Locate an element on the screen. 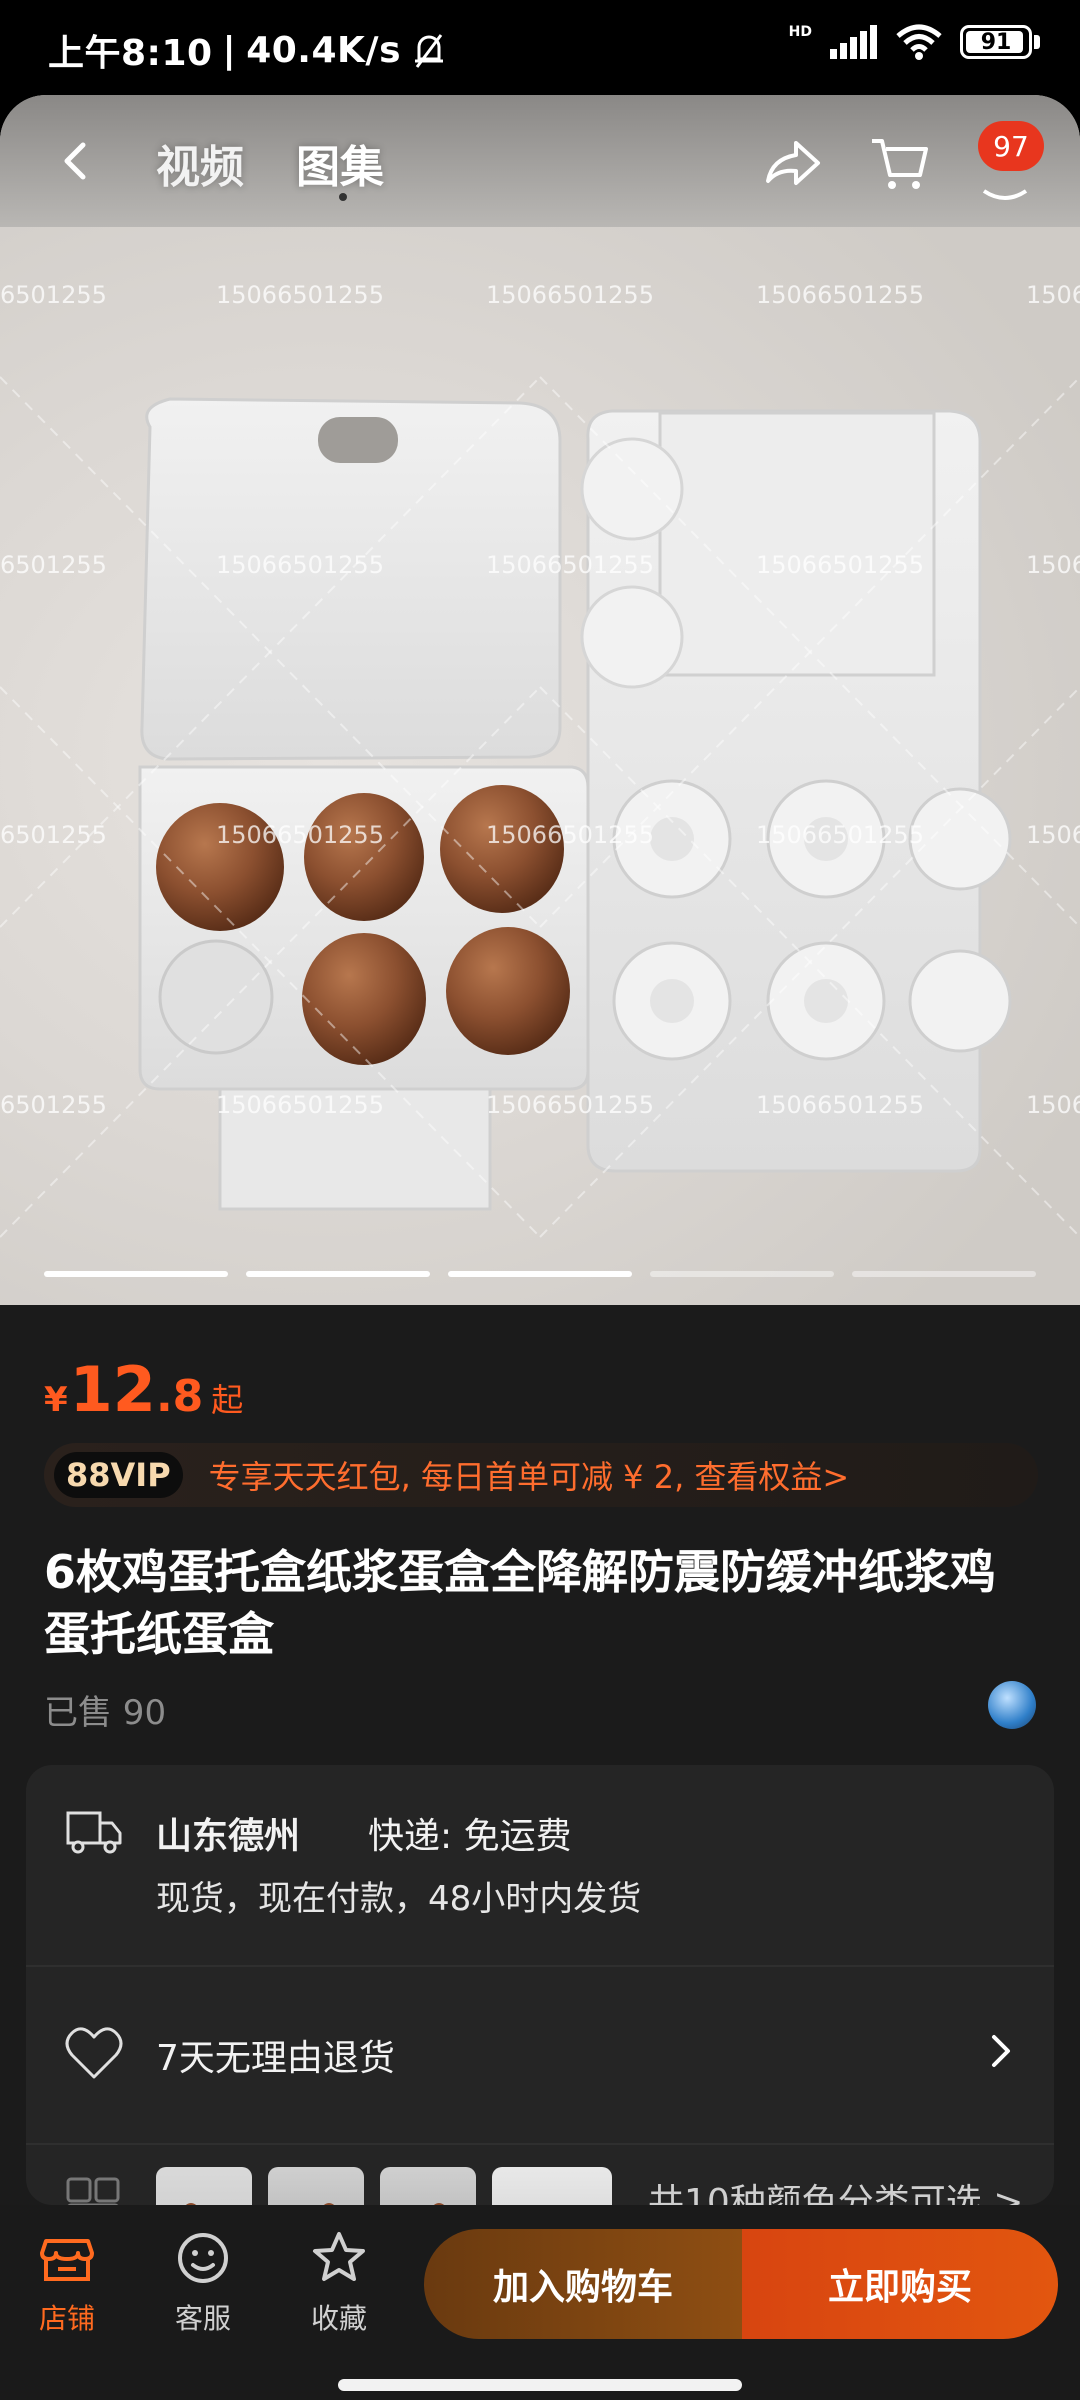 This screenshot has height=2400, width=1080. back-button is located at coordinates (74, 161).